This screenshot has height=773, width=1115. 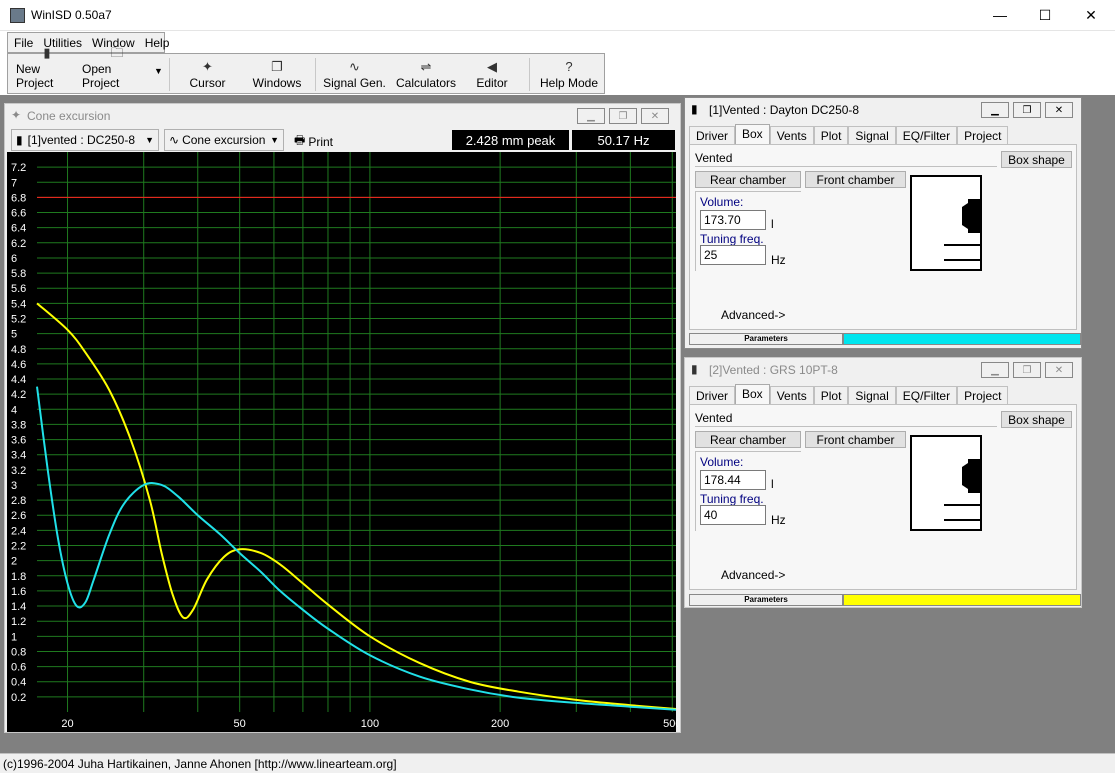 What do you see at coordinates (117, 52) in the screenshot?
I see `folder-icon: 🗀` at bounding box center [117, 52].